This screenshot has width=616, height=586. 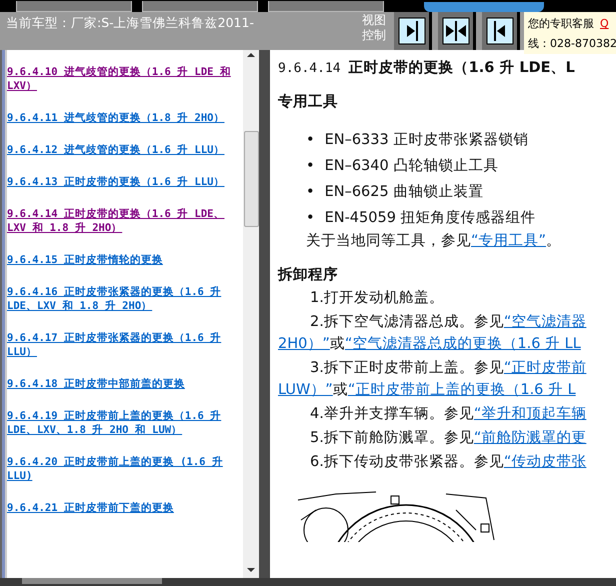 What do you see at coordinates (461, 68) in the screenshot?
I see `article-title: 正时皮带的更换（1.6 升 LDE、L` at bounding box center [461, 68].